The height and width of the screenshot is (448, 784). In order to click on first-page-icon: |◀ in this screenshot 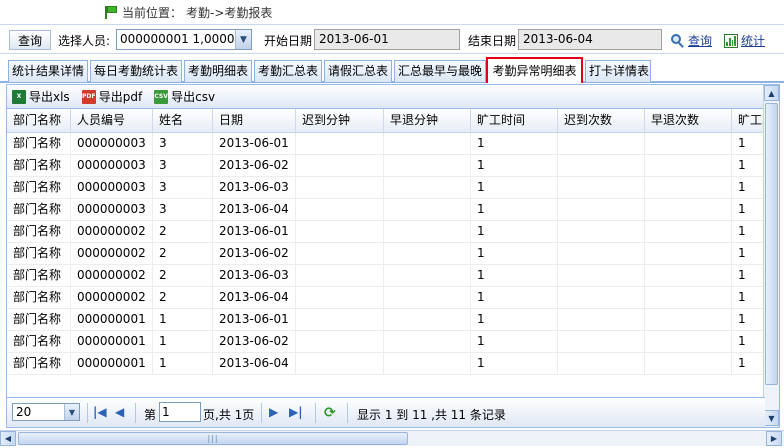, I will do `click(100, 412)`.